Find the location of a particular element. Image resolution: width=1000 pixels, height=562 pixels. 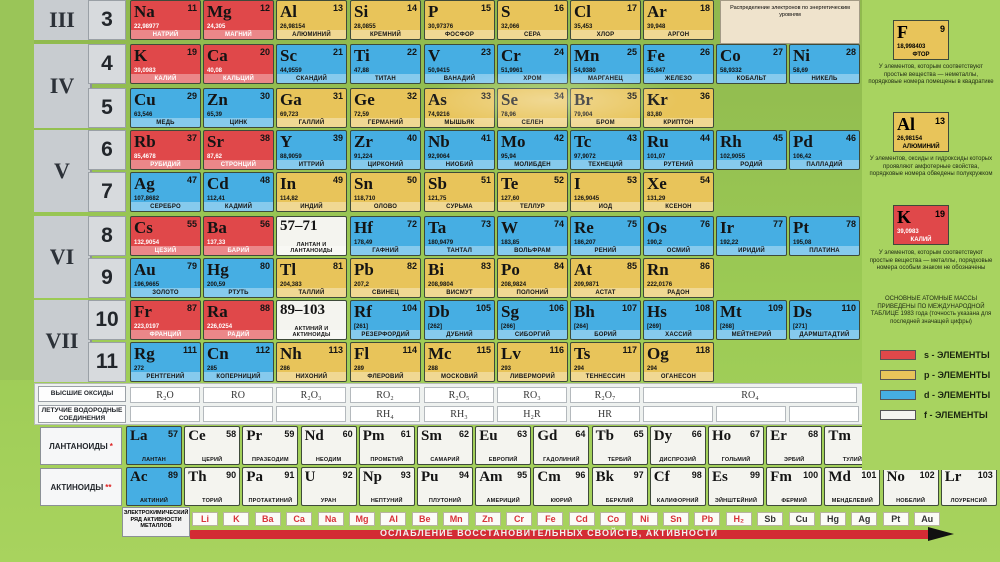

element-cell: Fr 87 223,0197 ФРАНЦИЙ is located at coordinates (165, 320).